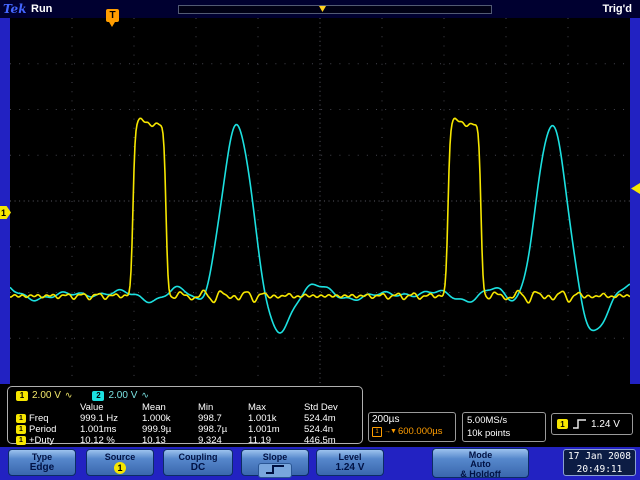  I want to click on mode-button-value-2: & Holdoff, so click(480, 473).